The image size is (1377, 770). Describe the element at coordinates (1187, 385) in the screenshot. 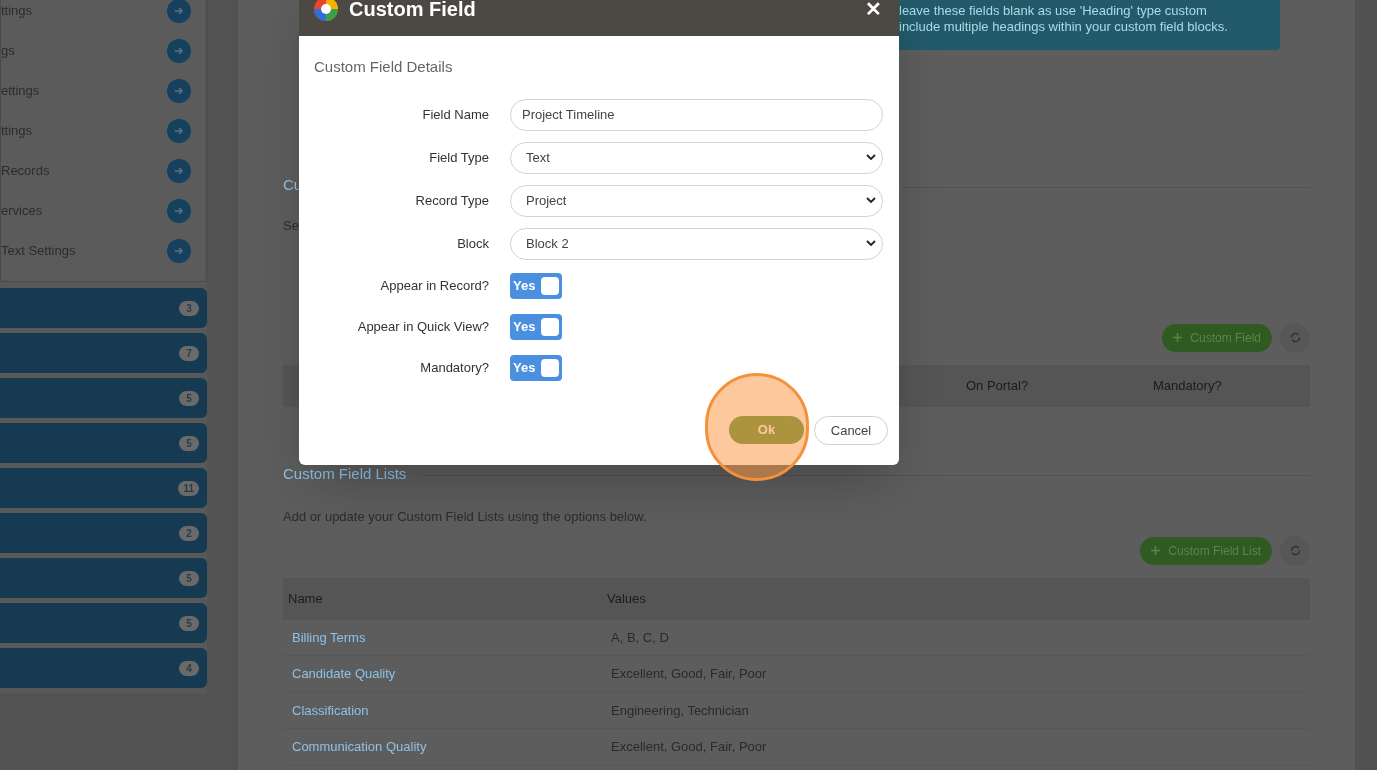

I see `column-header: Mandatory?` at that location.